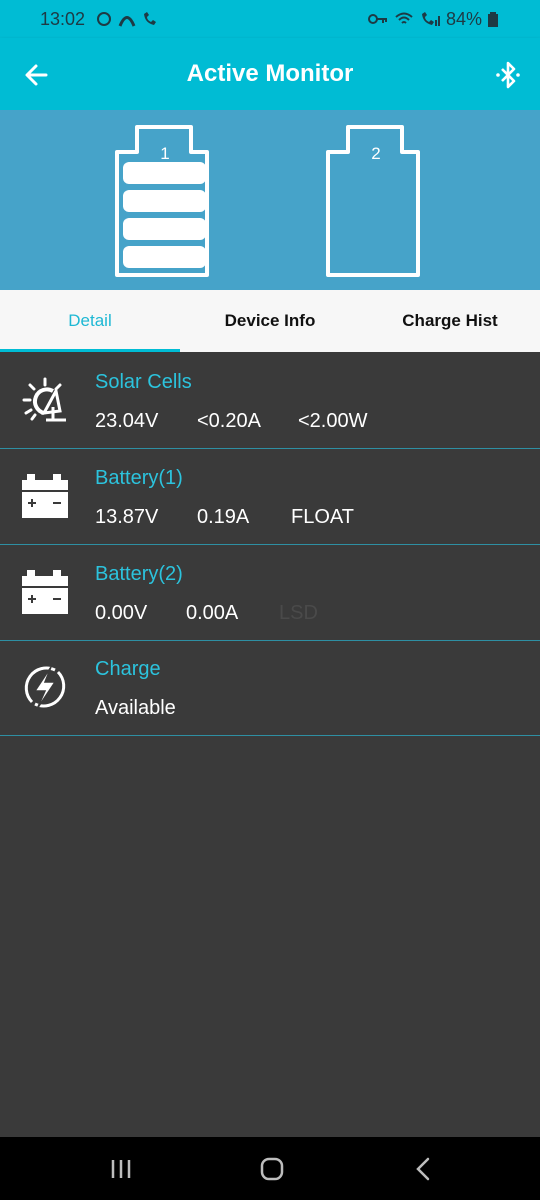 The width and height of the screenshot is (540, 1200). Describe the element at coordinates (121, 613) in the screenshot. I see `battery-2-voltage: 0.00V` at that location.